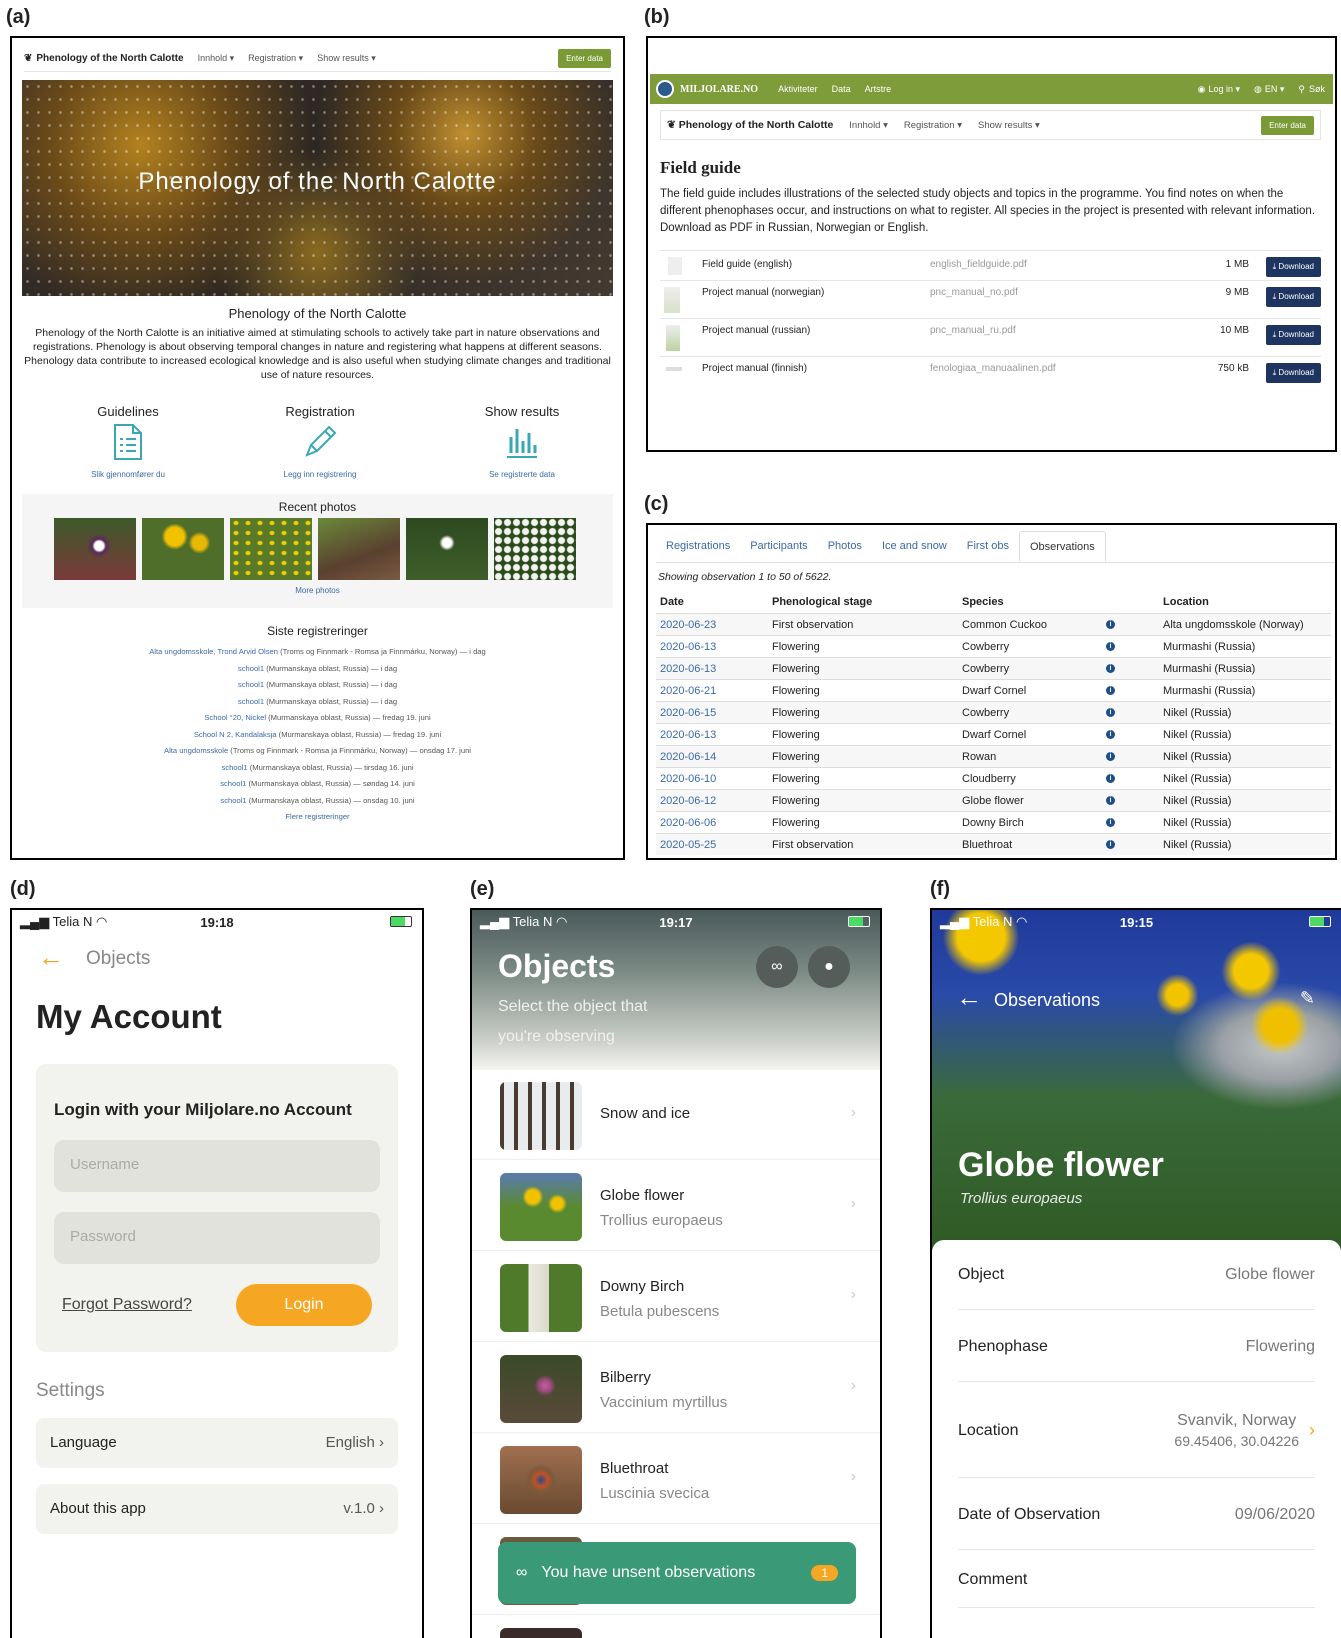  What do you see at coordinates (235, 734) in the screenshot?
I see `school-link: School N 2, Kandalaksja` at bounding box center [235, 734].